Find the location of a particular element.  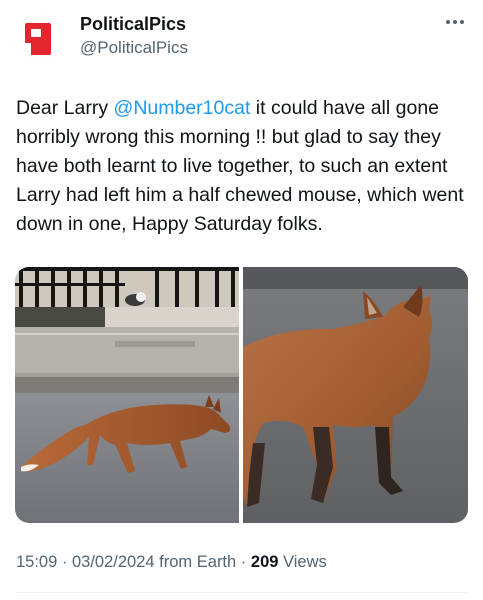

more-options-icon is located at coordinates (455, 22).